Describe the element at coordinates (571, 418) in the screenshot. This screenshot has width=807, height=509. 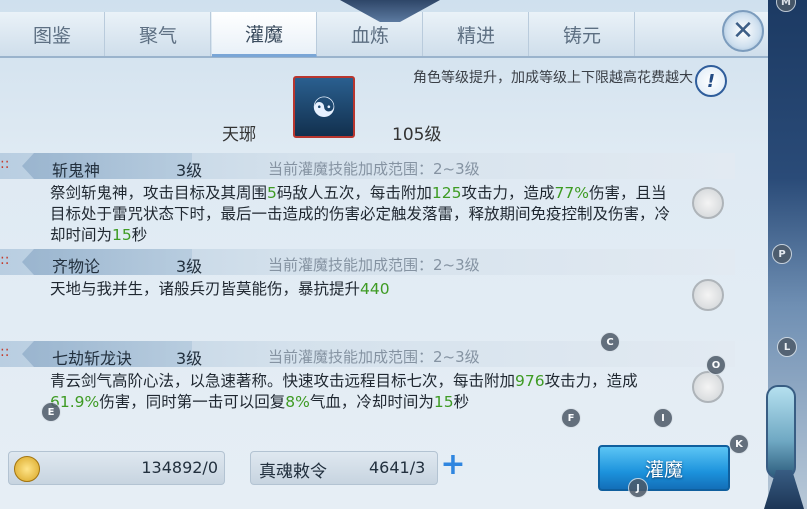
I see `key-hint: F` at that location.